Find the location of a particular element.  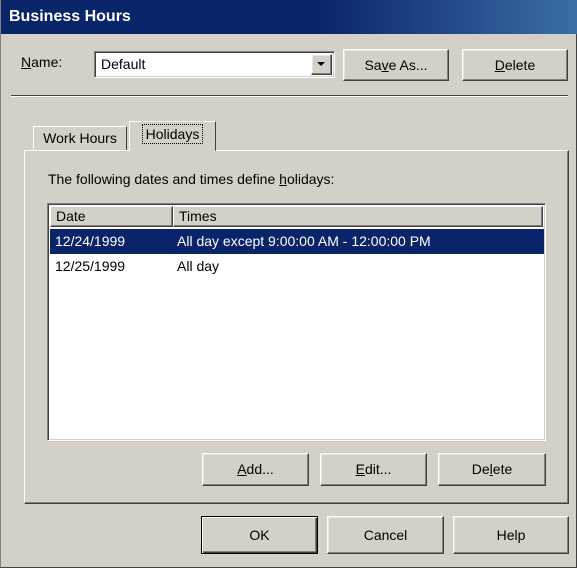

chevron-down-icon is located at coordinates (321, 64).